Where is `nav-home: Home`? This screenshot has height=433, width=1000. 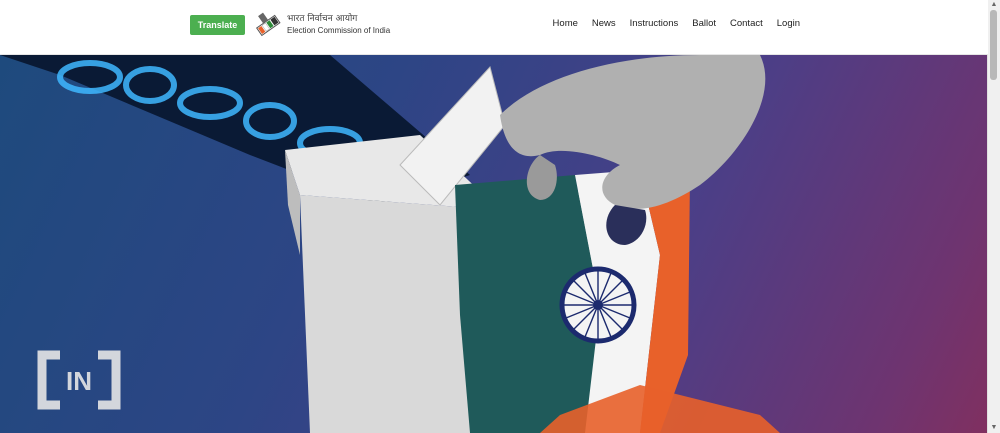 nav-home: Home is located at coordinates (565, 23).